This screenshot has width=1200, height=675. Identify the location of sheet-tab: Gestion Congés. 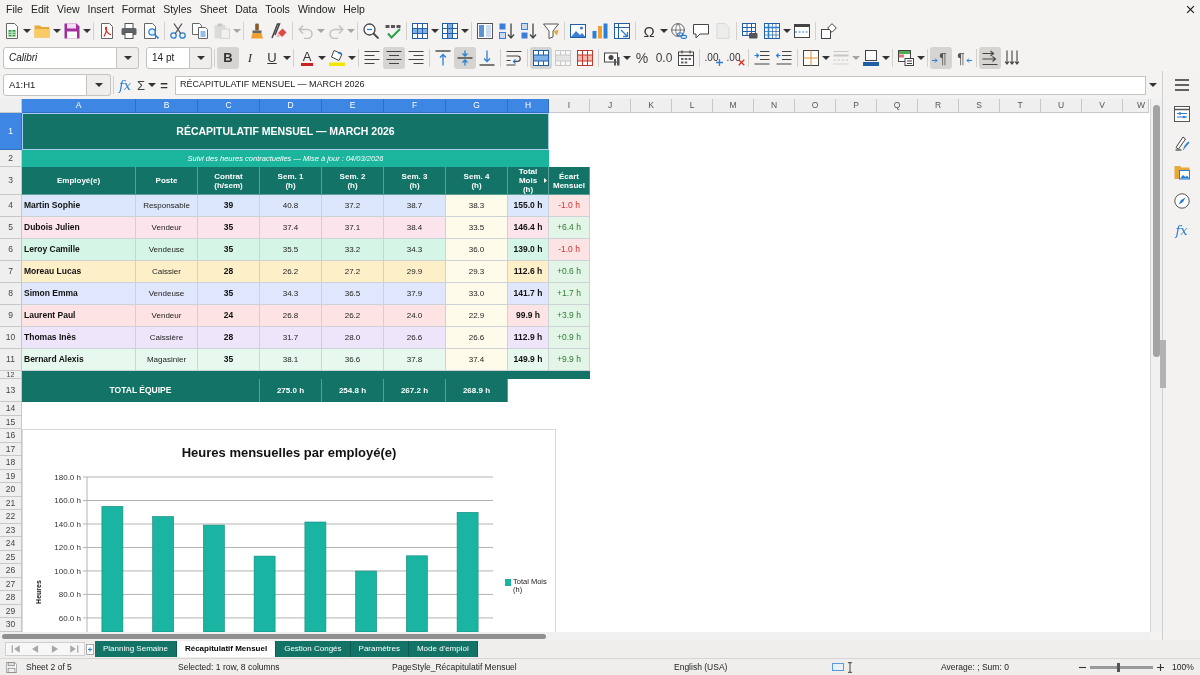
(313, 649).